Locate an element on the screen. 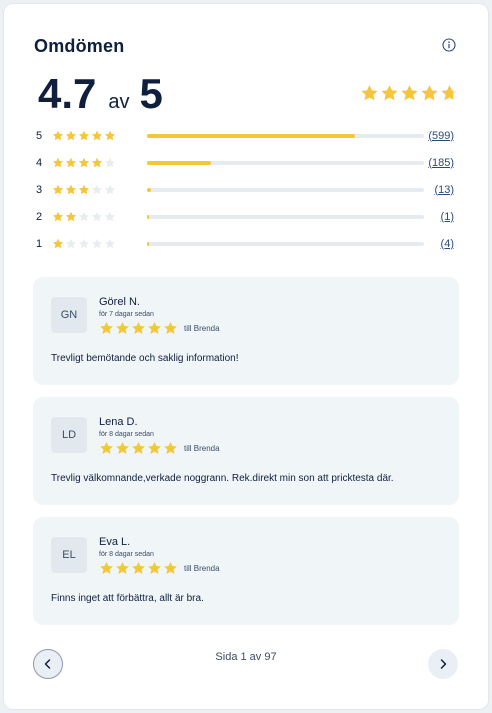  rating-av: av is located at coordinates (119, 102).